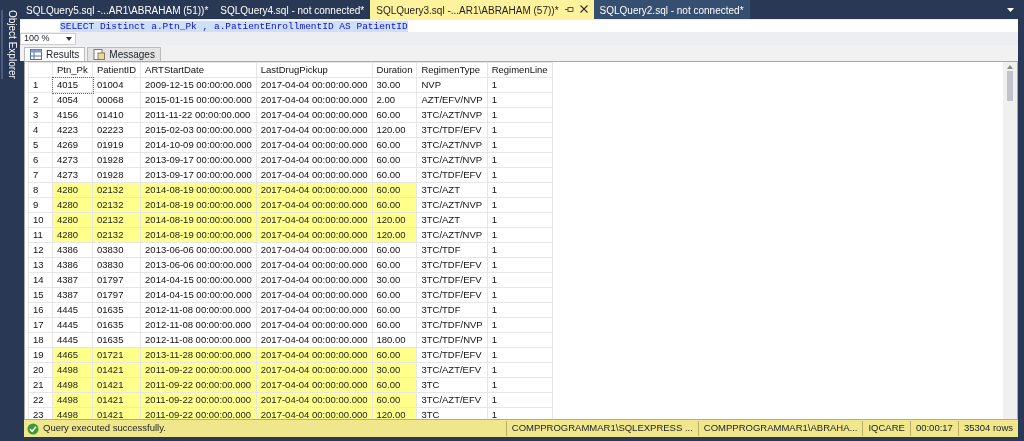 This screenshot has width=1024, height=441. Describe the element at coordinates (40, 250) in the screenshot. I see `row-number: 12` at that location.